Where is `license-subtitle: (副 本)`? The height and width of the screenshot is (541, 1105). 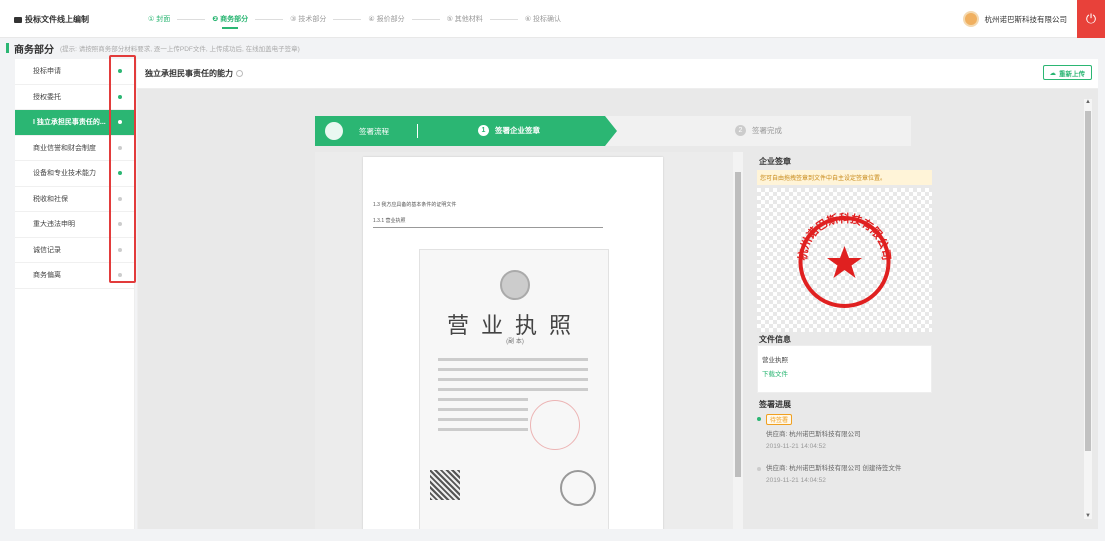
license-subtitle: (副 本) is located at coordinates (515, 342).